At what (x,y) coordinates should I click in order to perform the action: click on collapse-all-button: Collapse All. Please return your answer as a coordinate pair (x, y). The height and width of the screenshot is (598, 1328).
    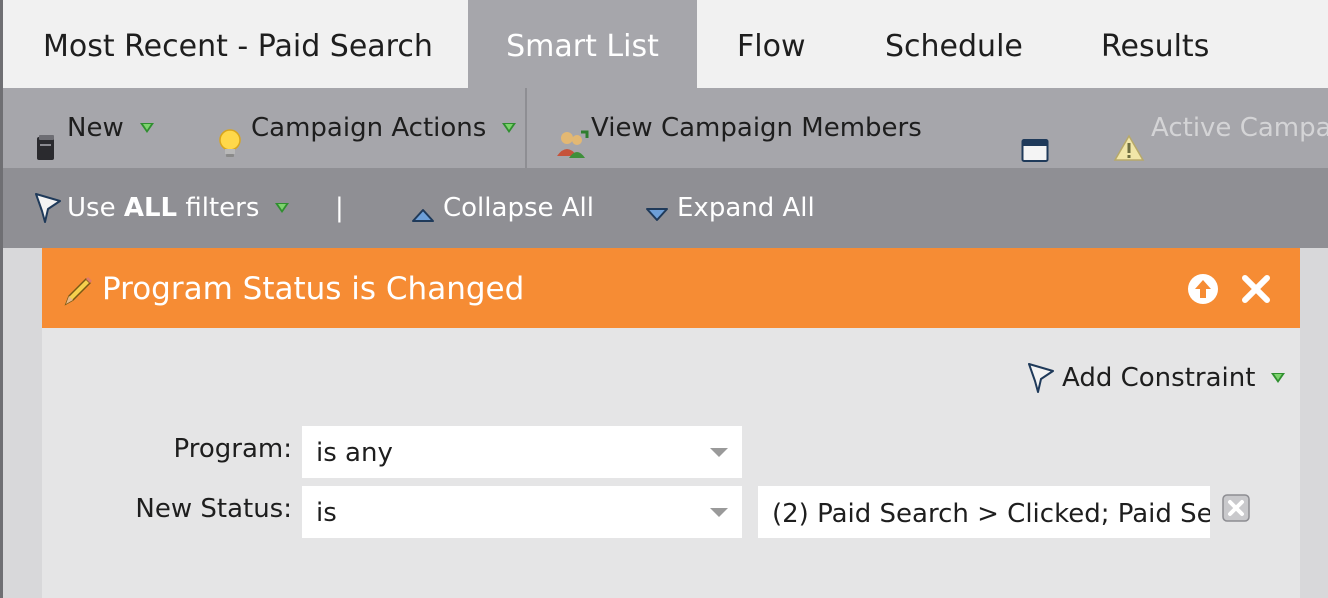
    Looking at the image, I should click on (502, 208).